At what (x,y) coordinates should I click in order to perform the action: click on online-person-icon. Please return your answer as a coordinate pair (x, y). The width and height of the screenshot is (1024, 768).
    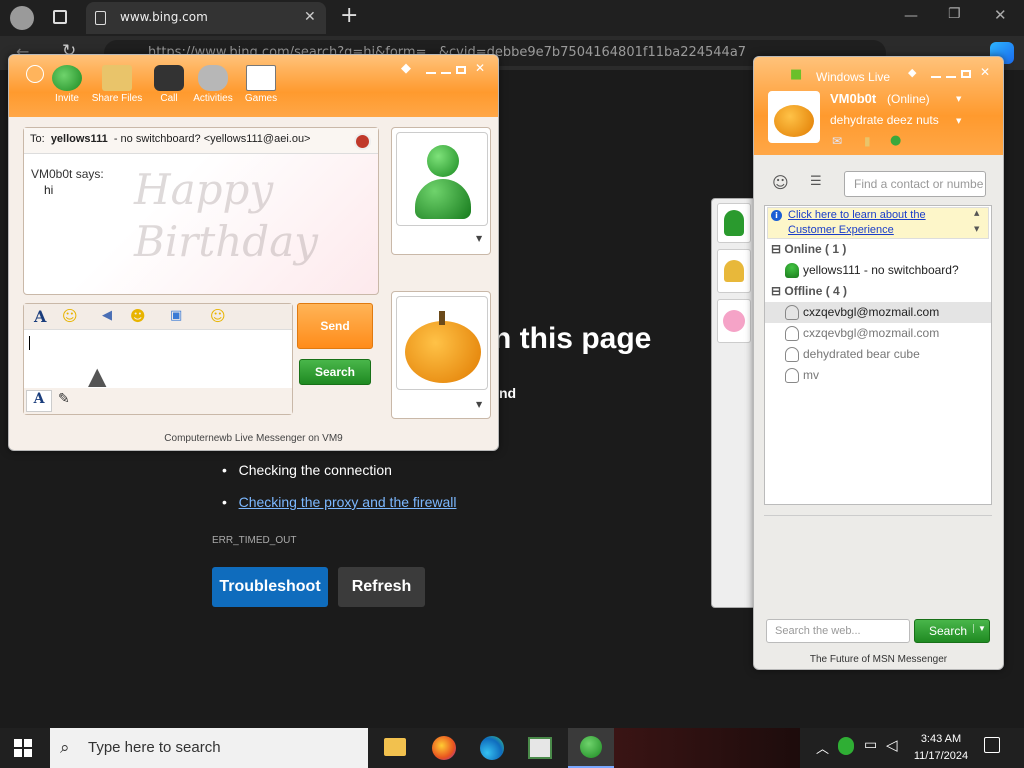
    Looking at the image, I should click on (792, 270).